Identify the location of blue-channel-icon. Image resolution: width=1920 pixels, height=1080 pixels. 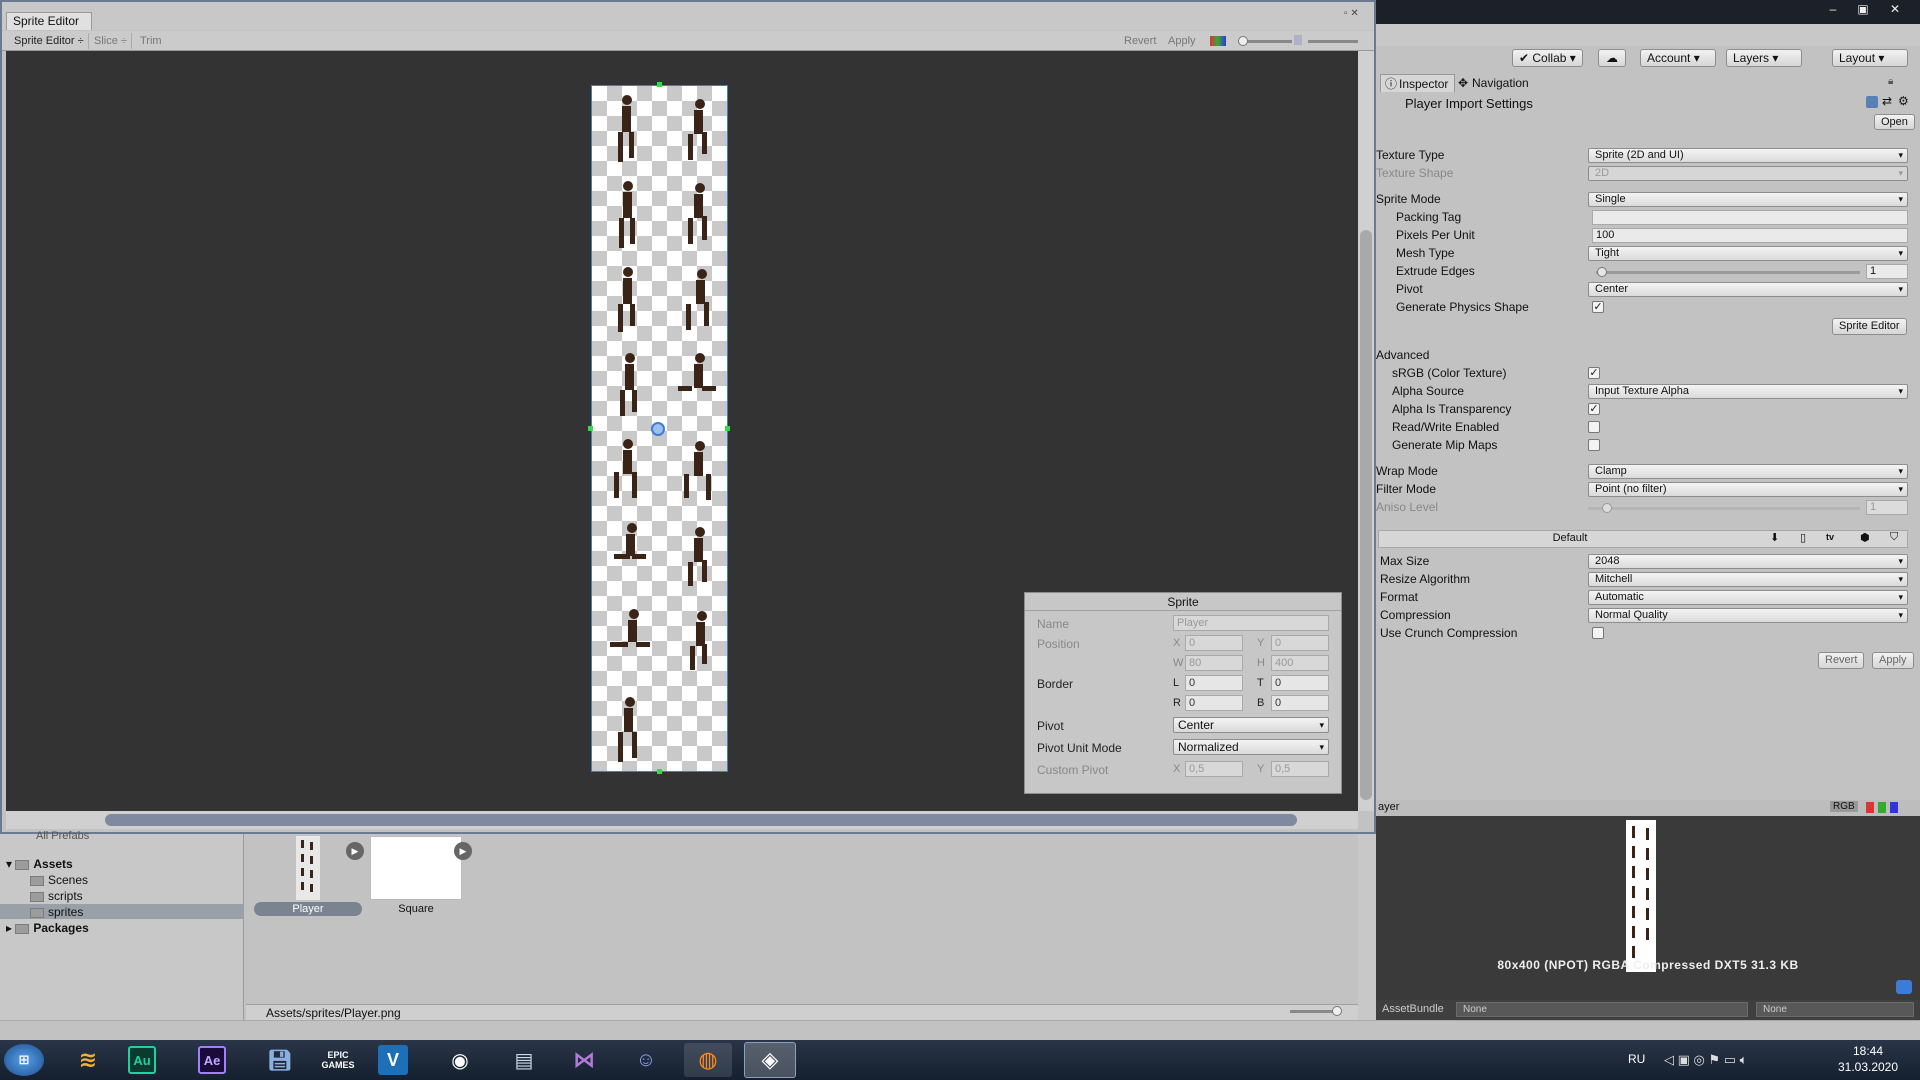
(1894, 807).